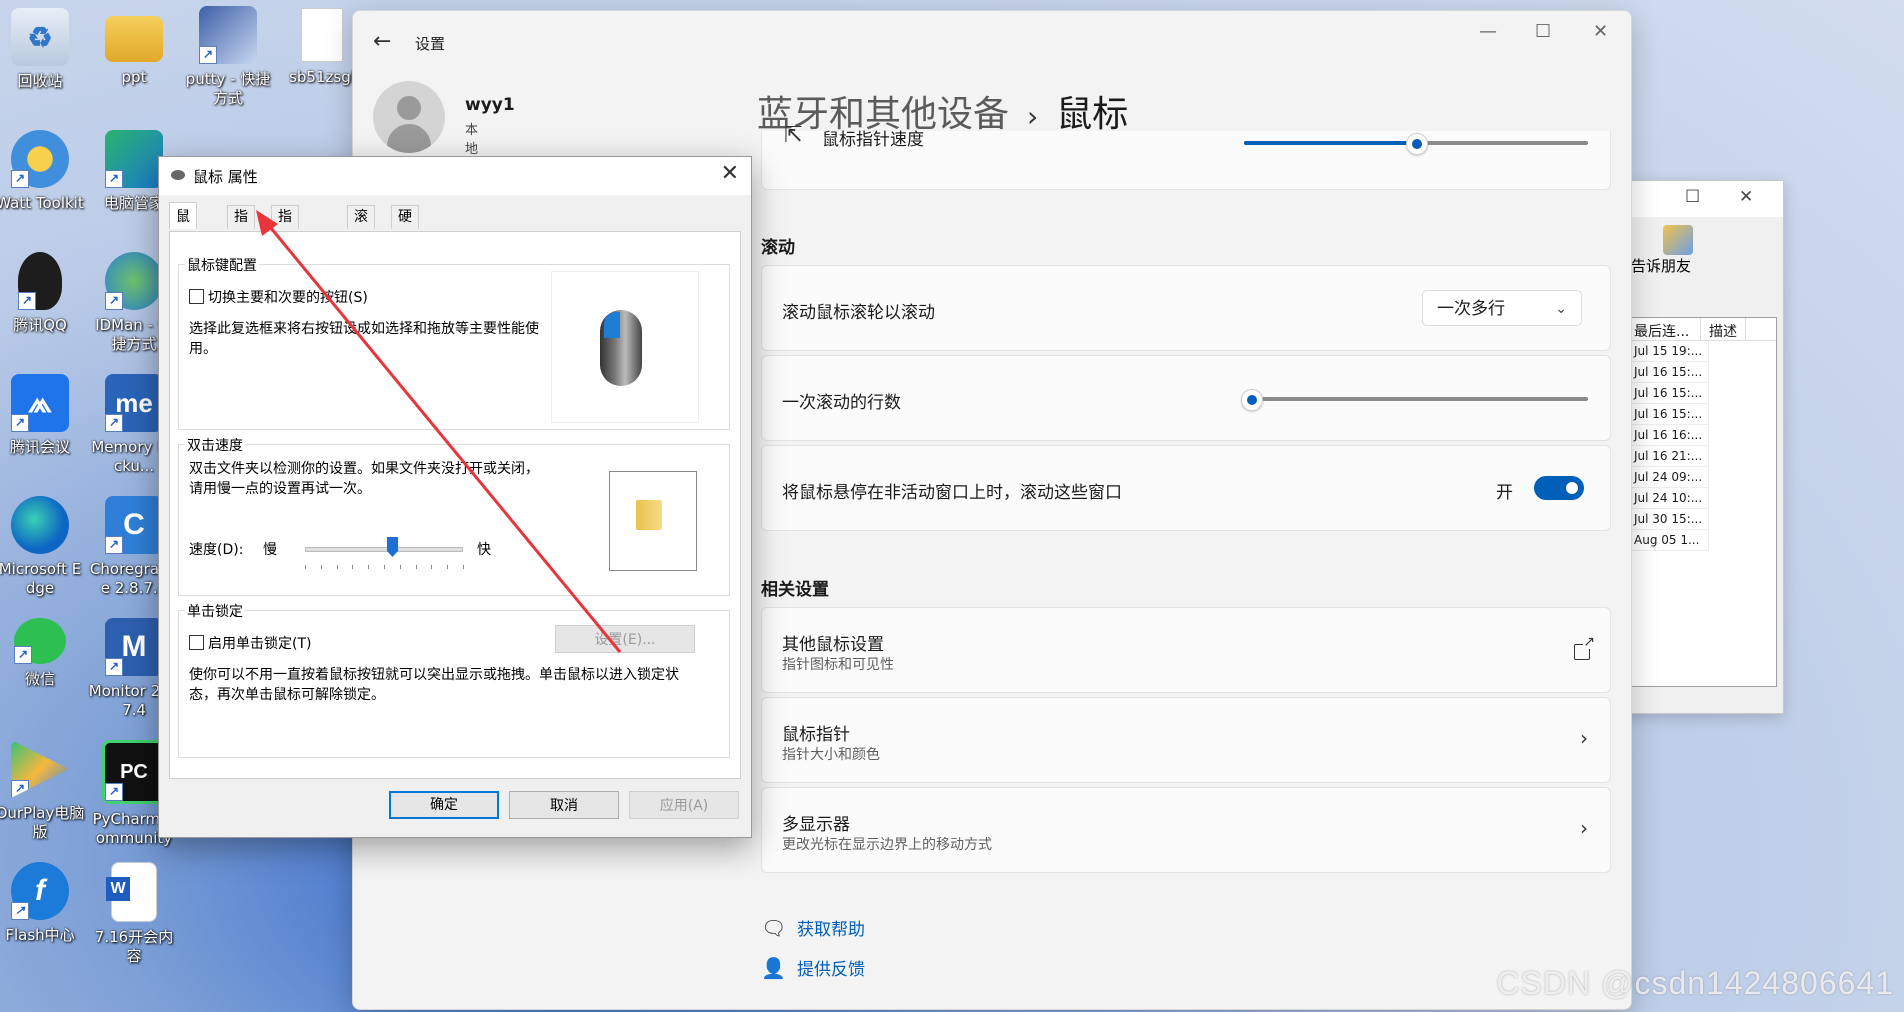  What do you see at coordinates (43, 171) in the screenshot?
I see `desktop-icon-watt-toolkit: ↗ Watt Toolkit` at bounding box center [43, 171].